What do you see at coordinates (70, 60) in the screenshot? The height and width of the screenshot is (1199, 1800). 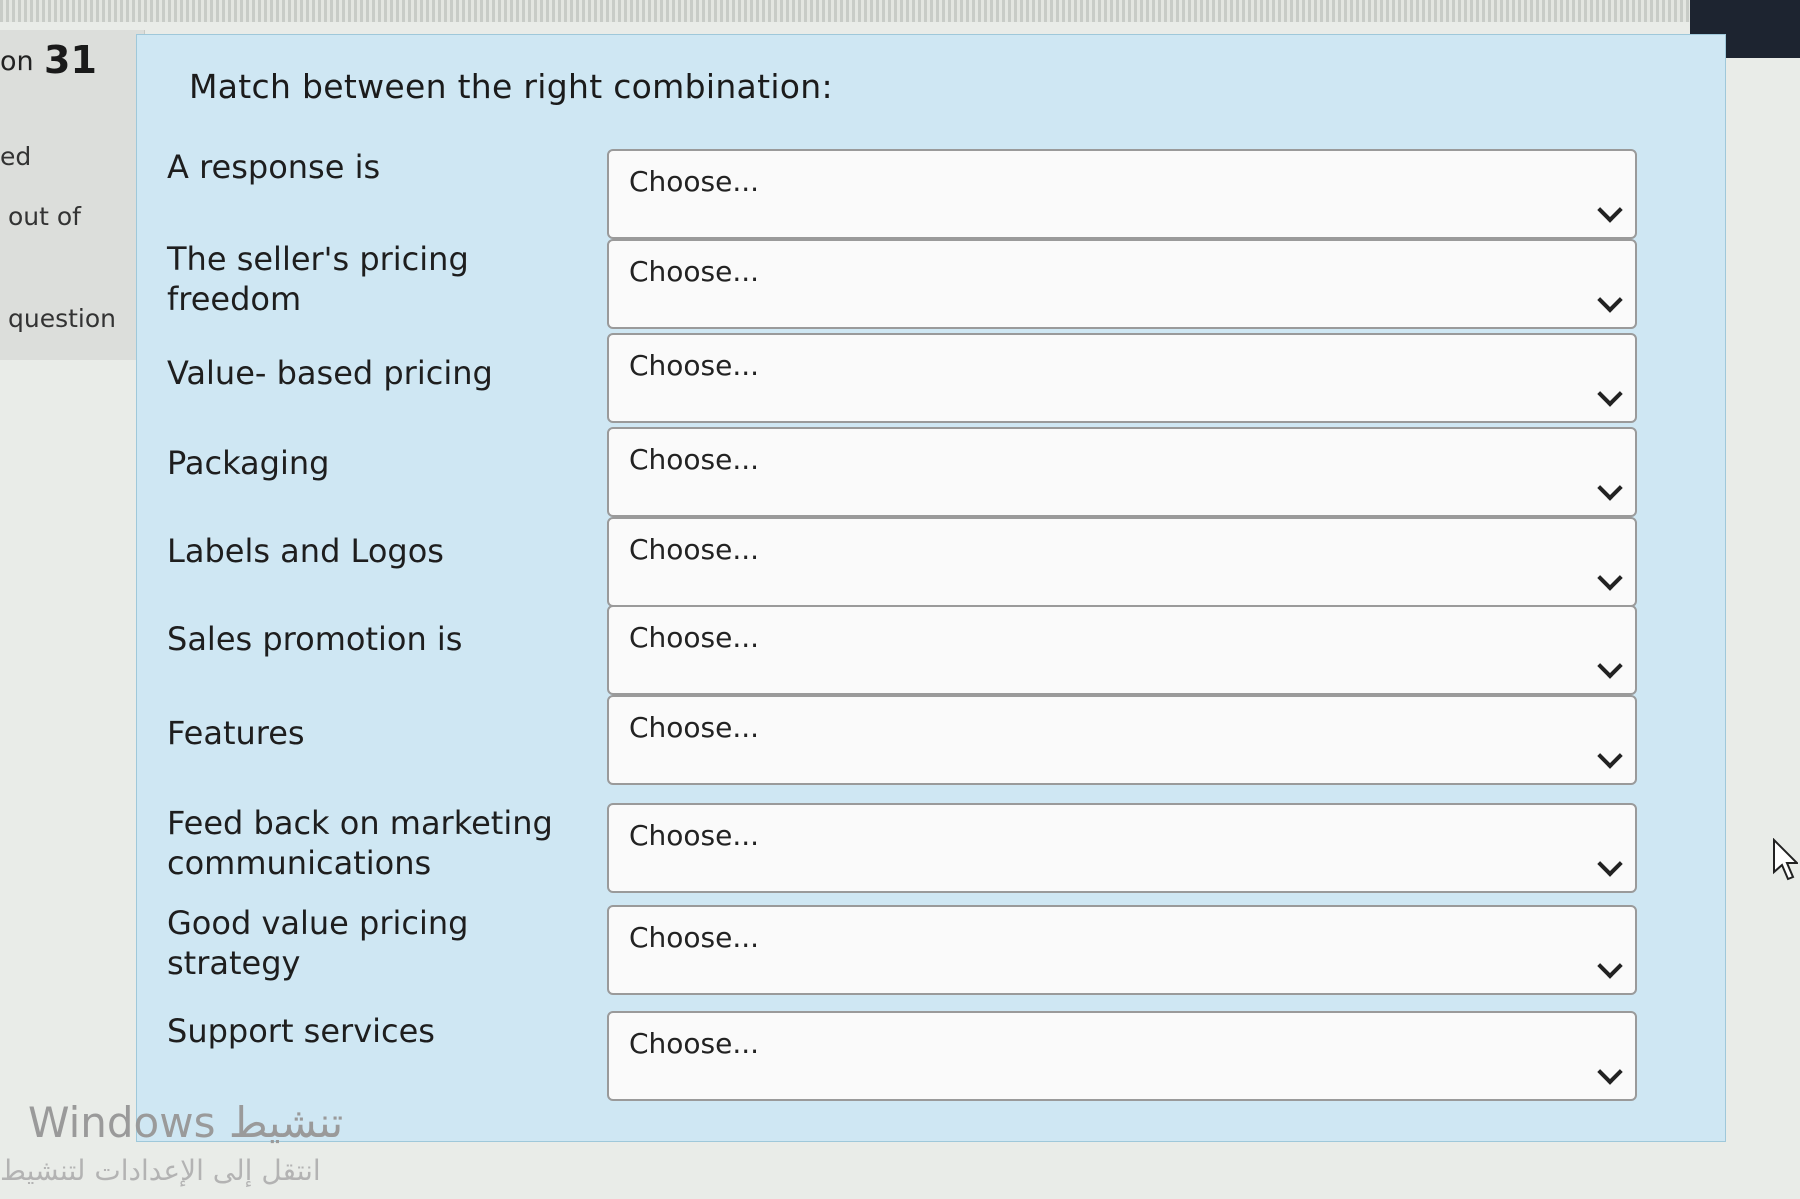 I see `question-number: 31` at bounding box center [70, 60].